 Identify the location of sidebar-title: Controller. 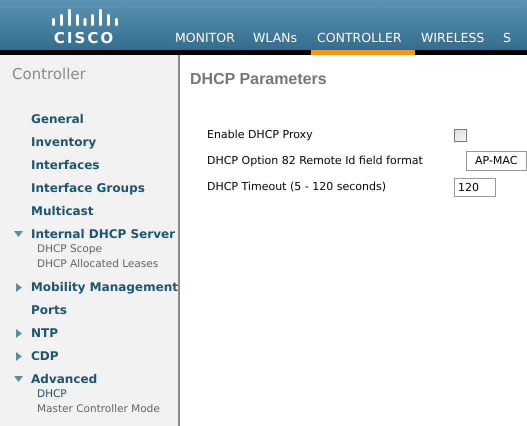
(49, 74).